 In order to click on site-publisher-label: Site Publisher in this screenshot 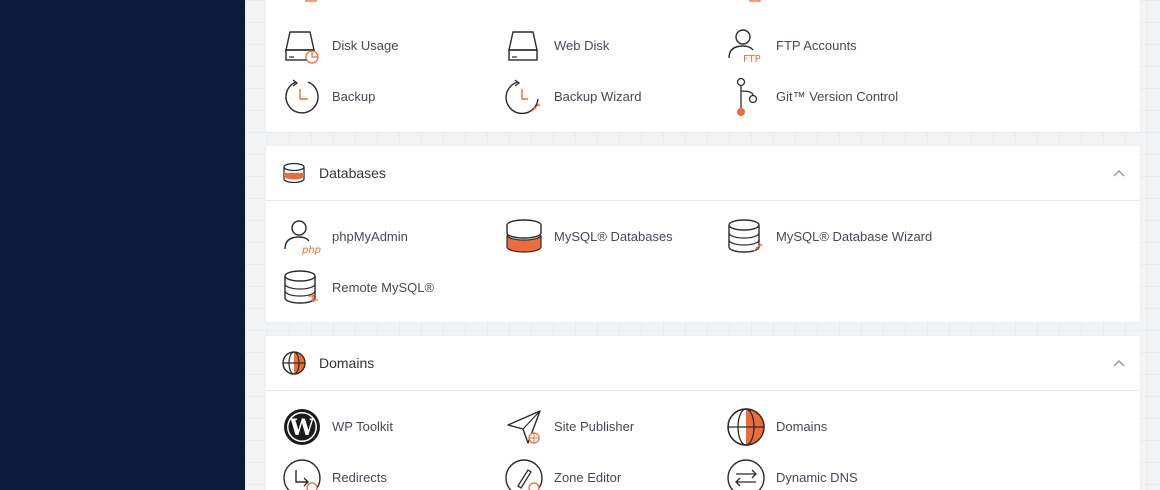, I will do `click(594, 426)`.